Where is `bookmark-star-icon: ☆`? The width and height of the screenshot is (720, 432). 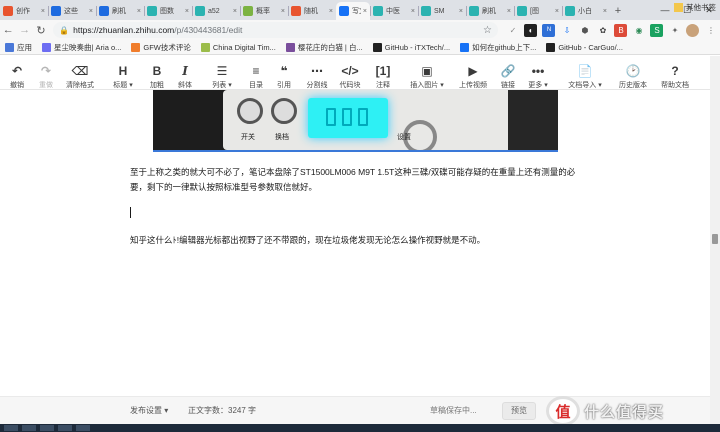 bookmark-star-icon: ☆ is located at coordinates (487, 30).